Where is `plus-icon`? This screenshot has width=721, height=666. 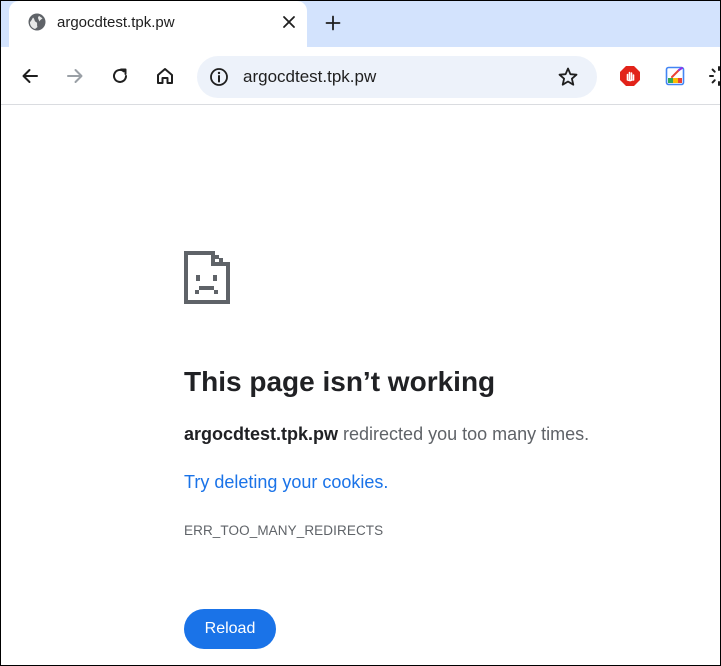 plus-icon is located at coordinates (333, 23).